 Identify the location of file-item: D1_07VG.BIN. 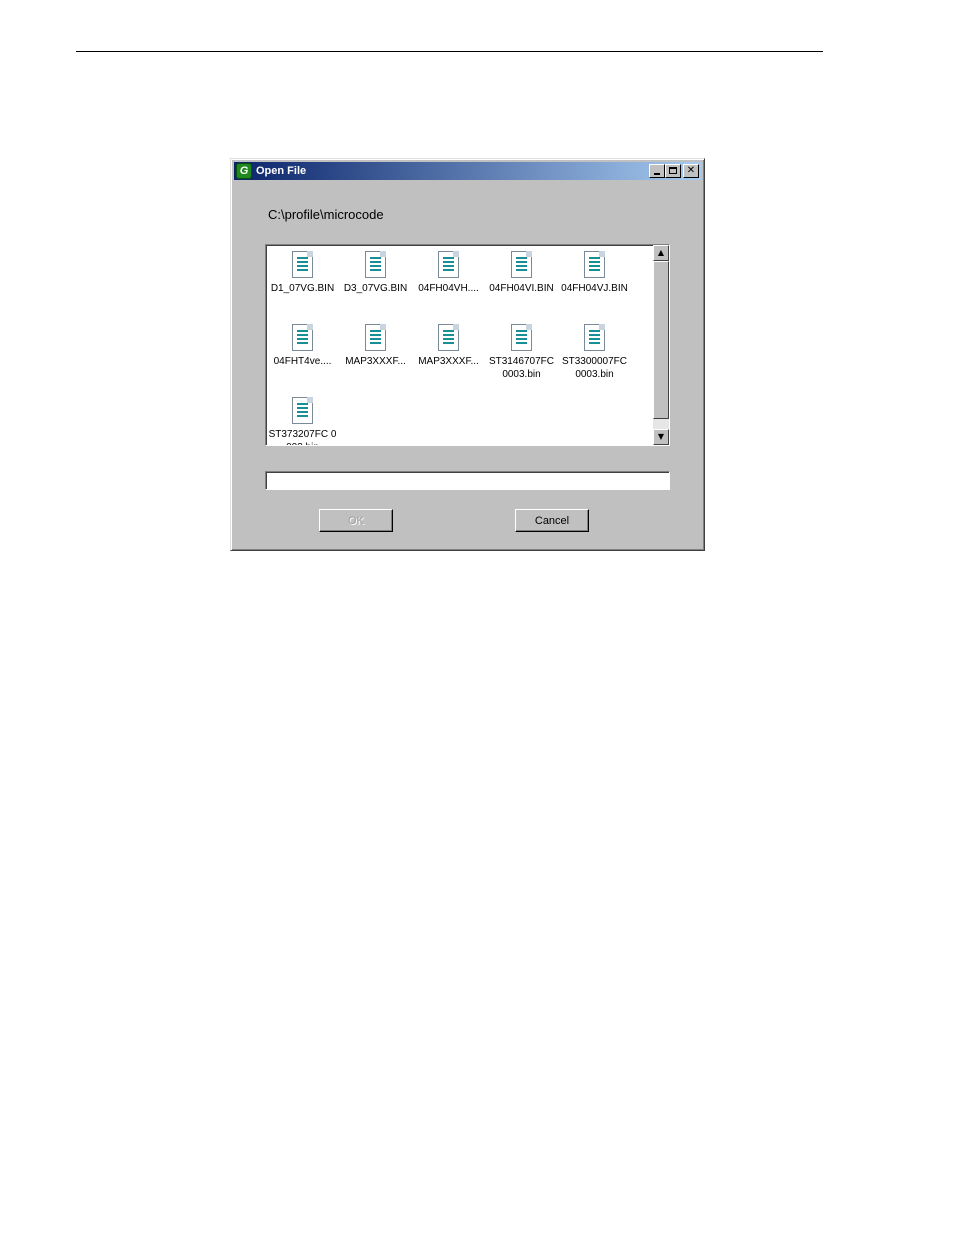
(302, 273).